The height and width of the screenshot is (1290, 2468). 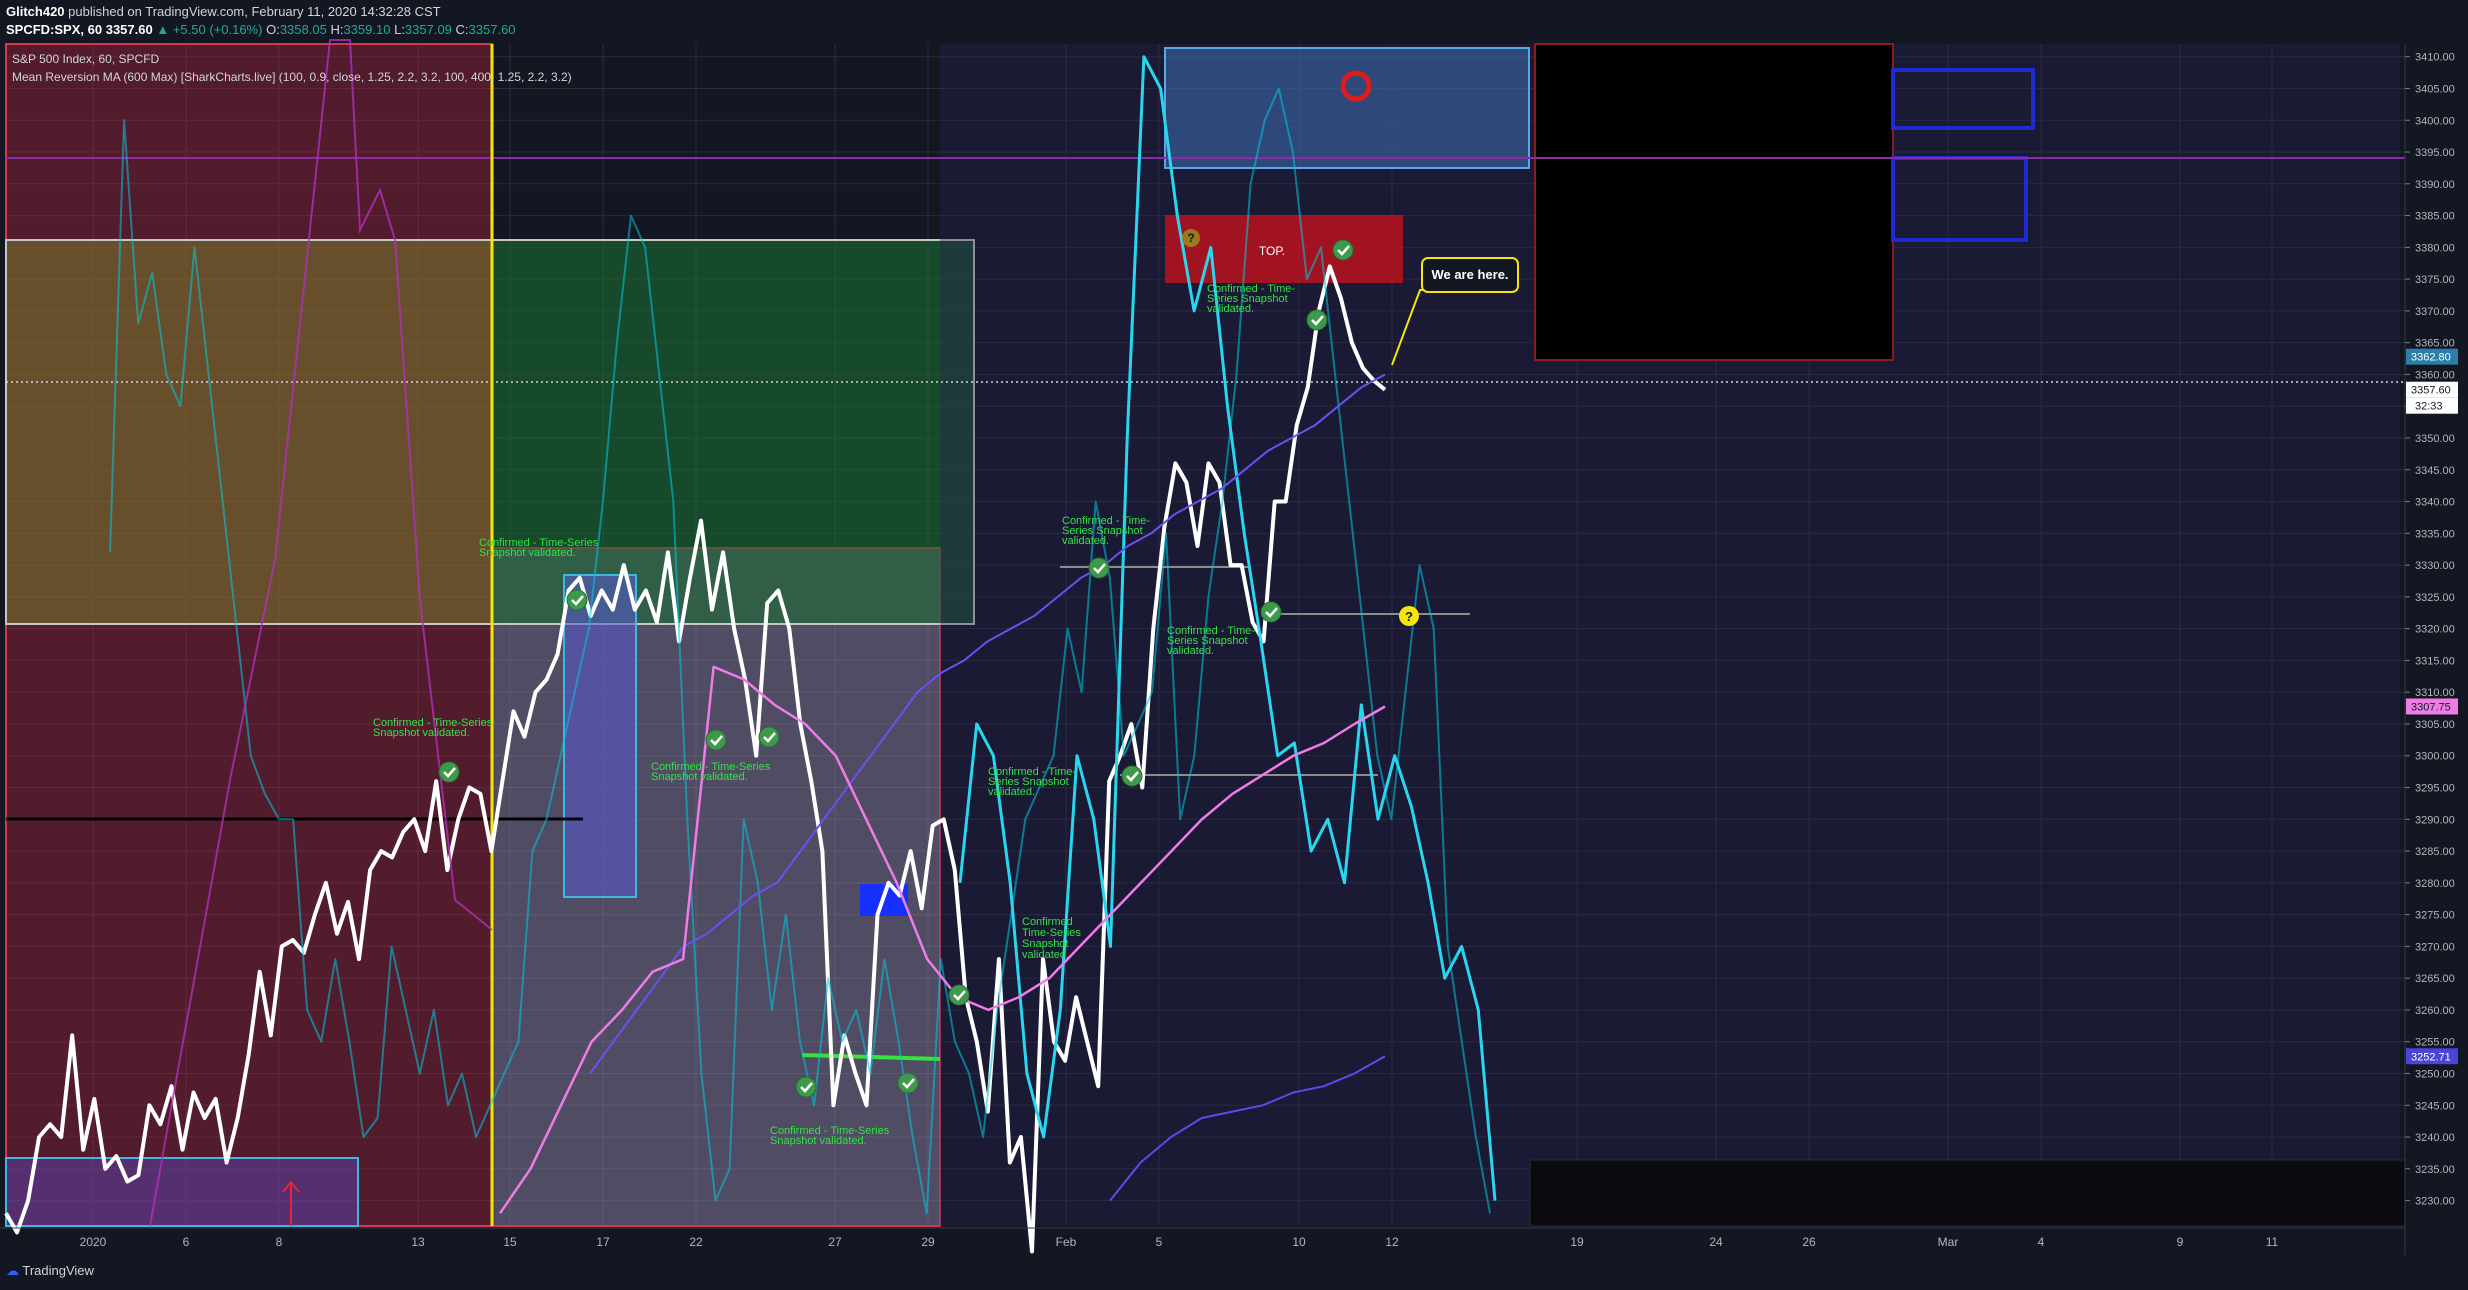 What do you see at coordinates (2435, 566) in the screenshot?
I see `y-tick-label: 3330.00` at bounding box center [2435, 566].